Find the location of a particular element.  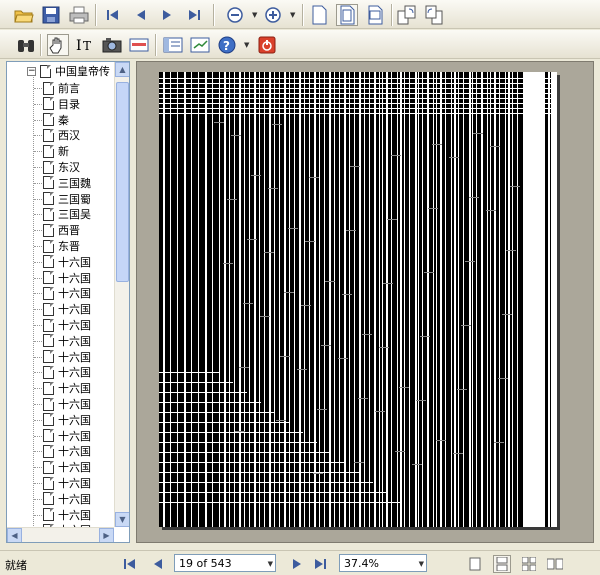

tree-vertical-scrollbar: ▲ ▼ is located at coordinates (121, 294).